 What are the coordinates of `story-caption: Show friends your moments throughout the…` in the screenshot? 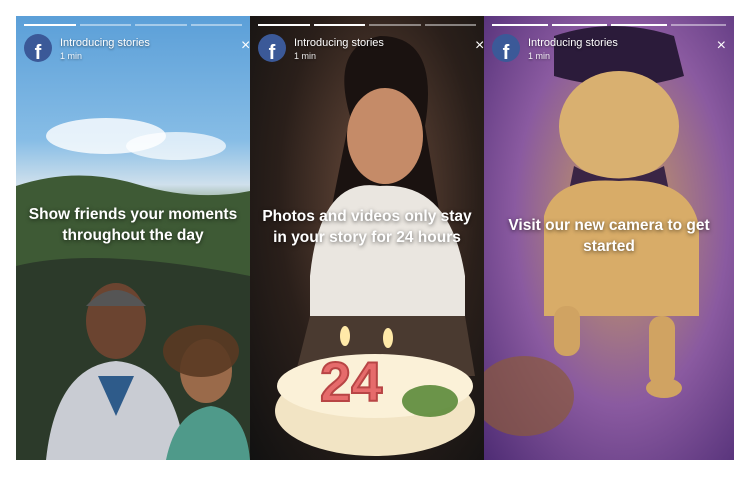 It's located at (133, 225).